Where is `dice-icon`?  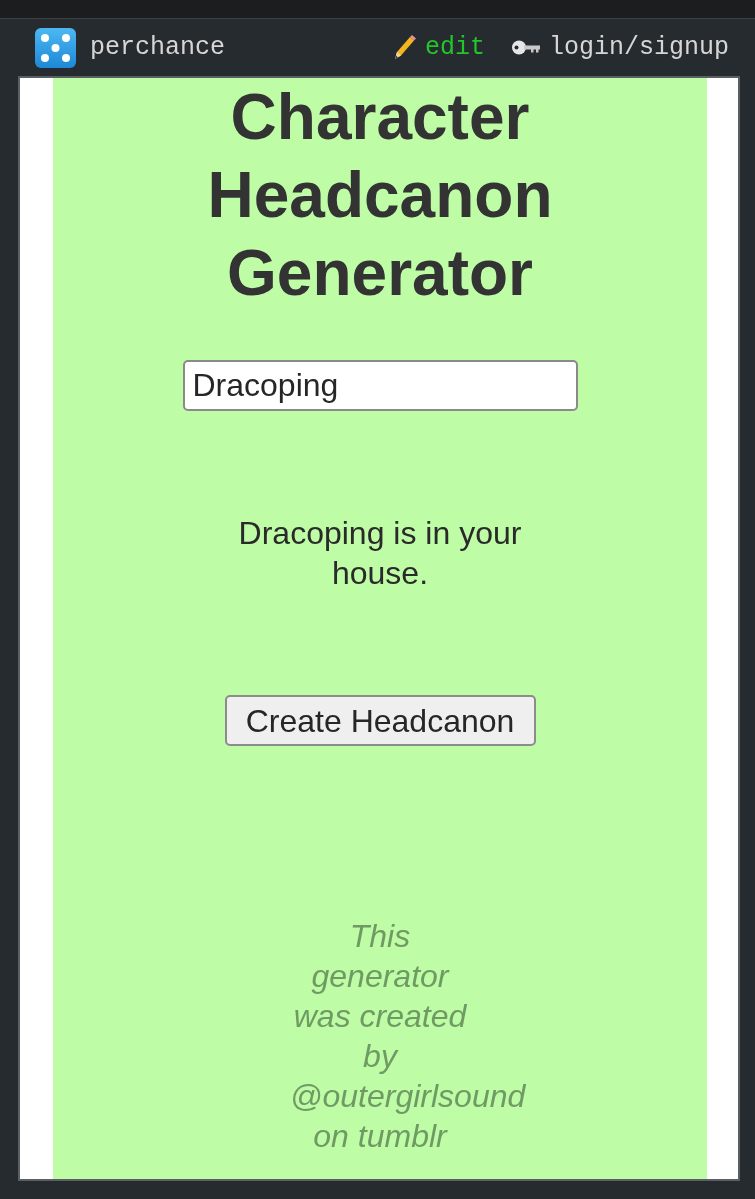 dice-icon is located at coordinates (55, 47).